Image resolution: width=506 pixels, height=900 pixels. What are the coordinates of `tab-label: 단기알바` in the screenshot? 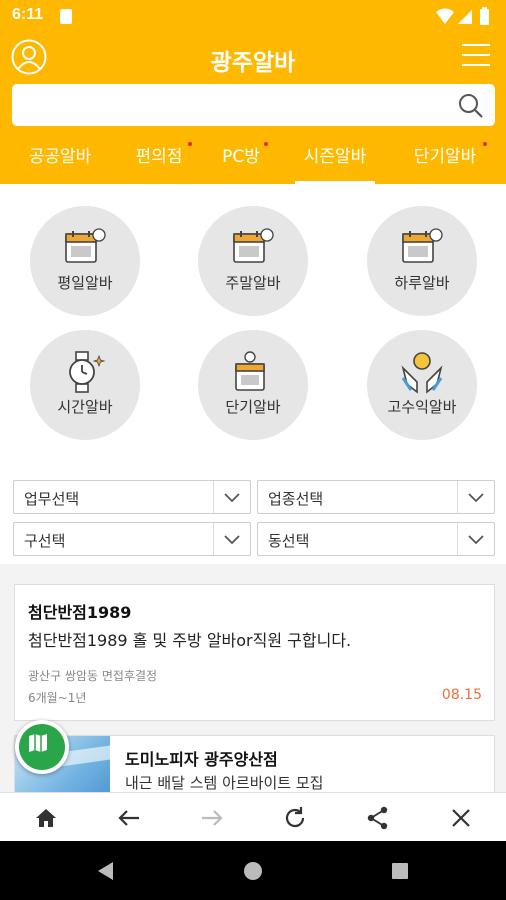 It's located at (445, 157).